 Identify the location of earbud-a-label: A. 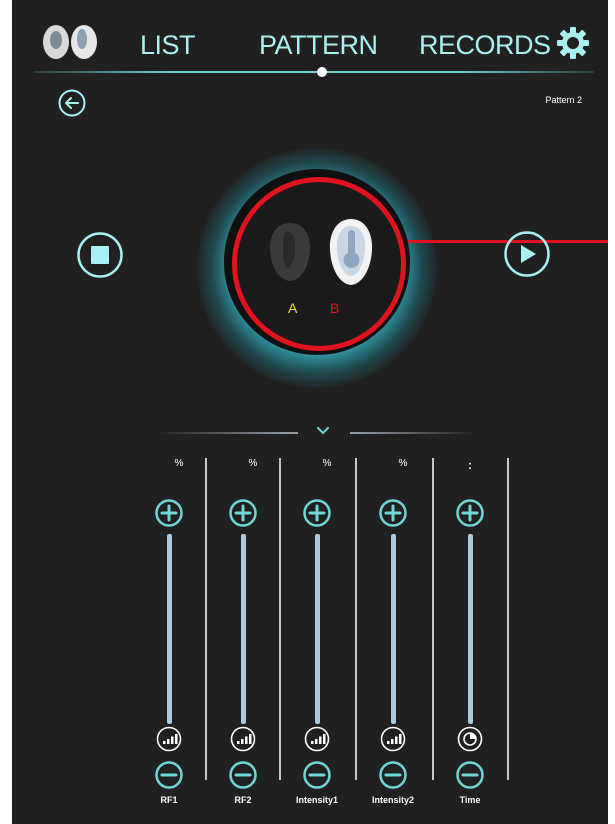
(293, 308).